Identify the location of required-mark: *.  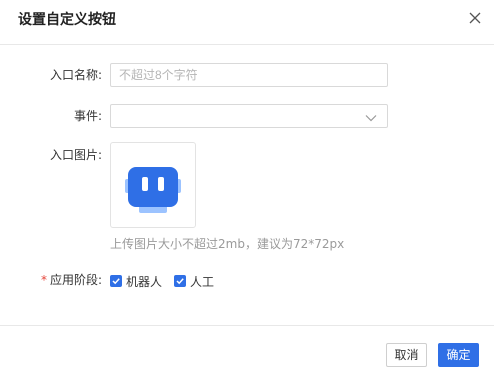
(43, 280).